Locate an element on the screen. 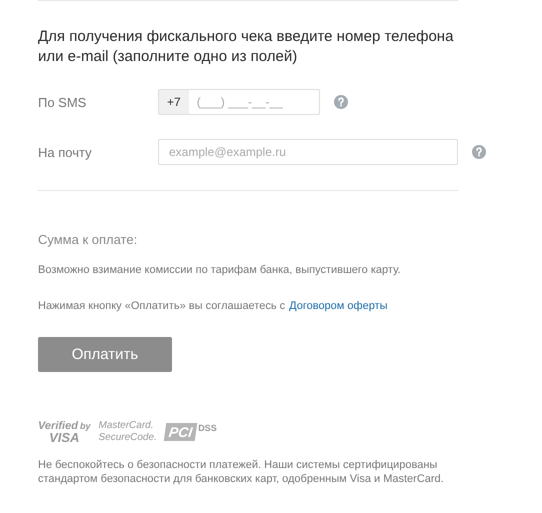 The width and height of the screenshot is (542, 513). field-label: На почту is located at coordinates (65, 152).